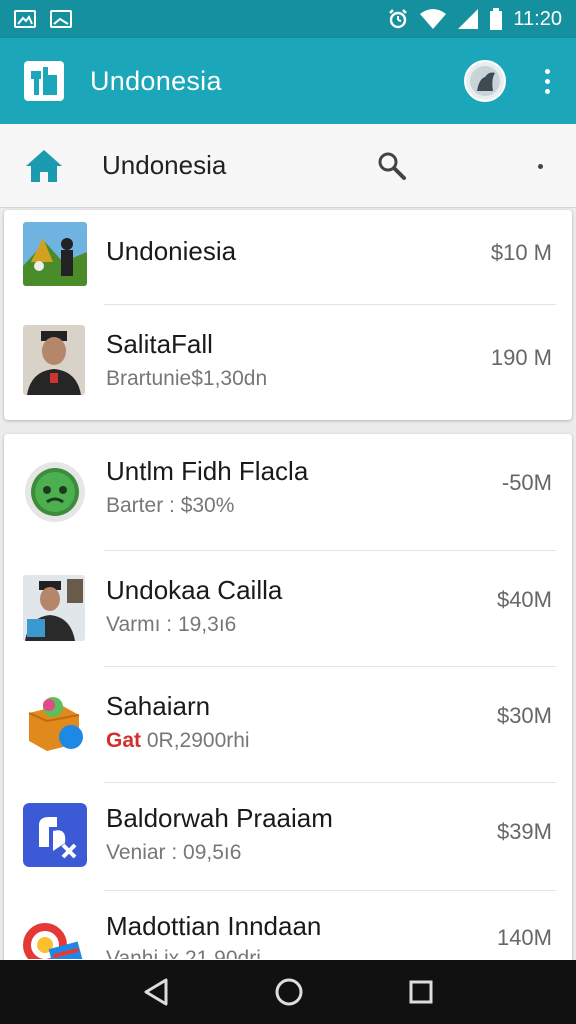 This screenshot has height=1024, width=576. Describe the element at coordinates (124, 740) in the screenshot. I see `subtitle-prefix: Gat` at that location.